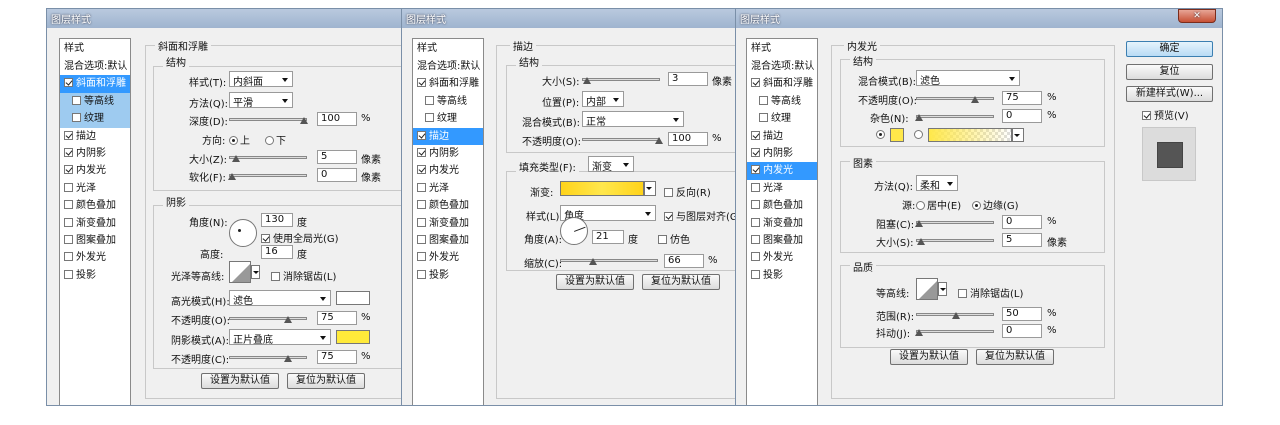 The image size is (1280, 425). Describe the element at coordinates (603, 99) in the screenshot. I see `position-select: 内部` at that location.